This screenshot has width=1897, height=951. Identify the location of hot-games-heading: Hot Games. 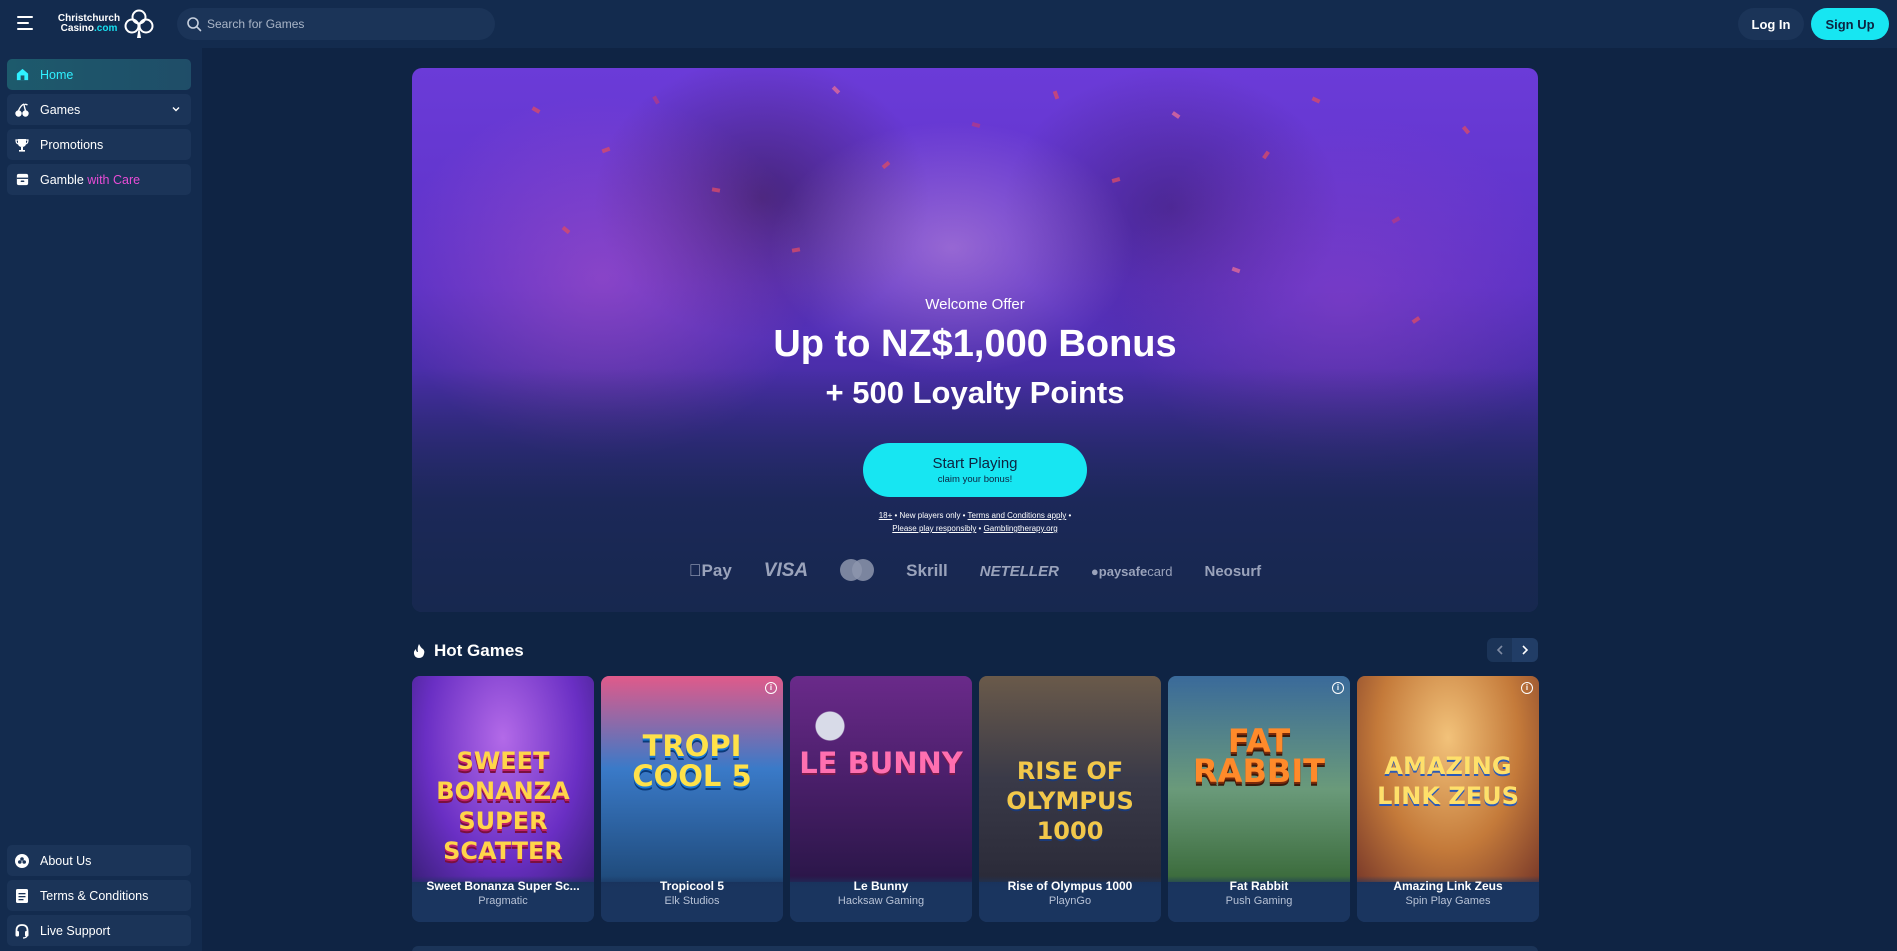
(468, 651).